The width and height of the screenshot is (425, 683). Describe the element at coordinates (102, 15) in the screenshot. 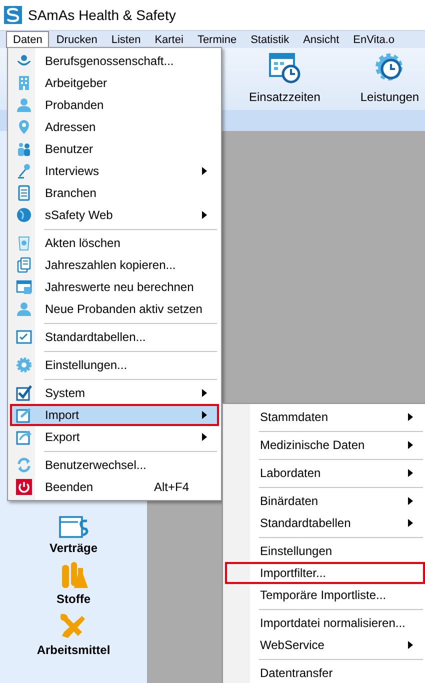

I see `window-title: SAmAs Health & Safety` at that location.